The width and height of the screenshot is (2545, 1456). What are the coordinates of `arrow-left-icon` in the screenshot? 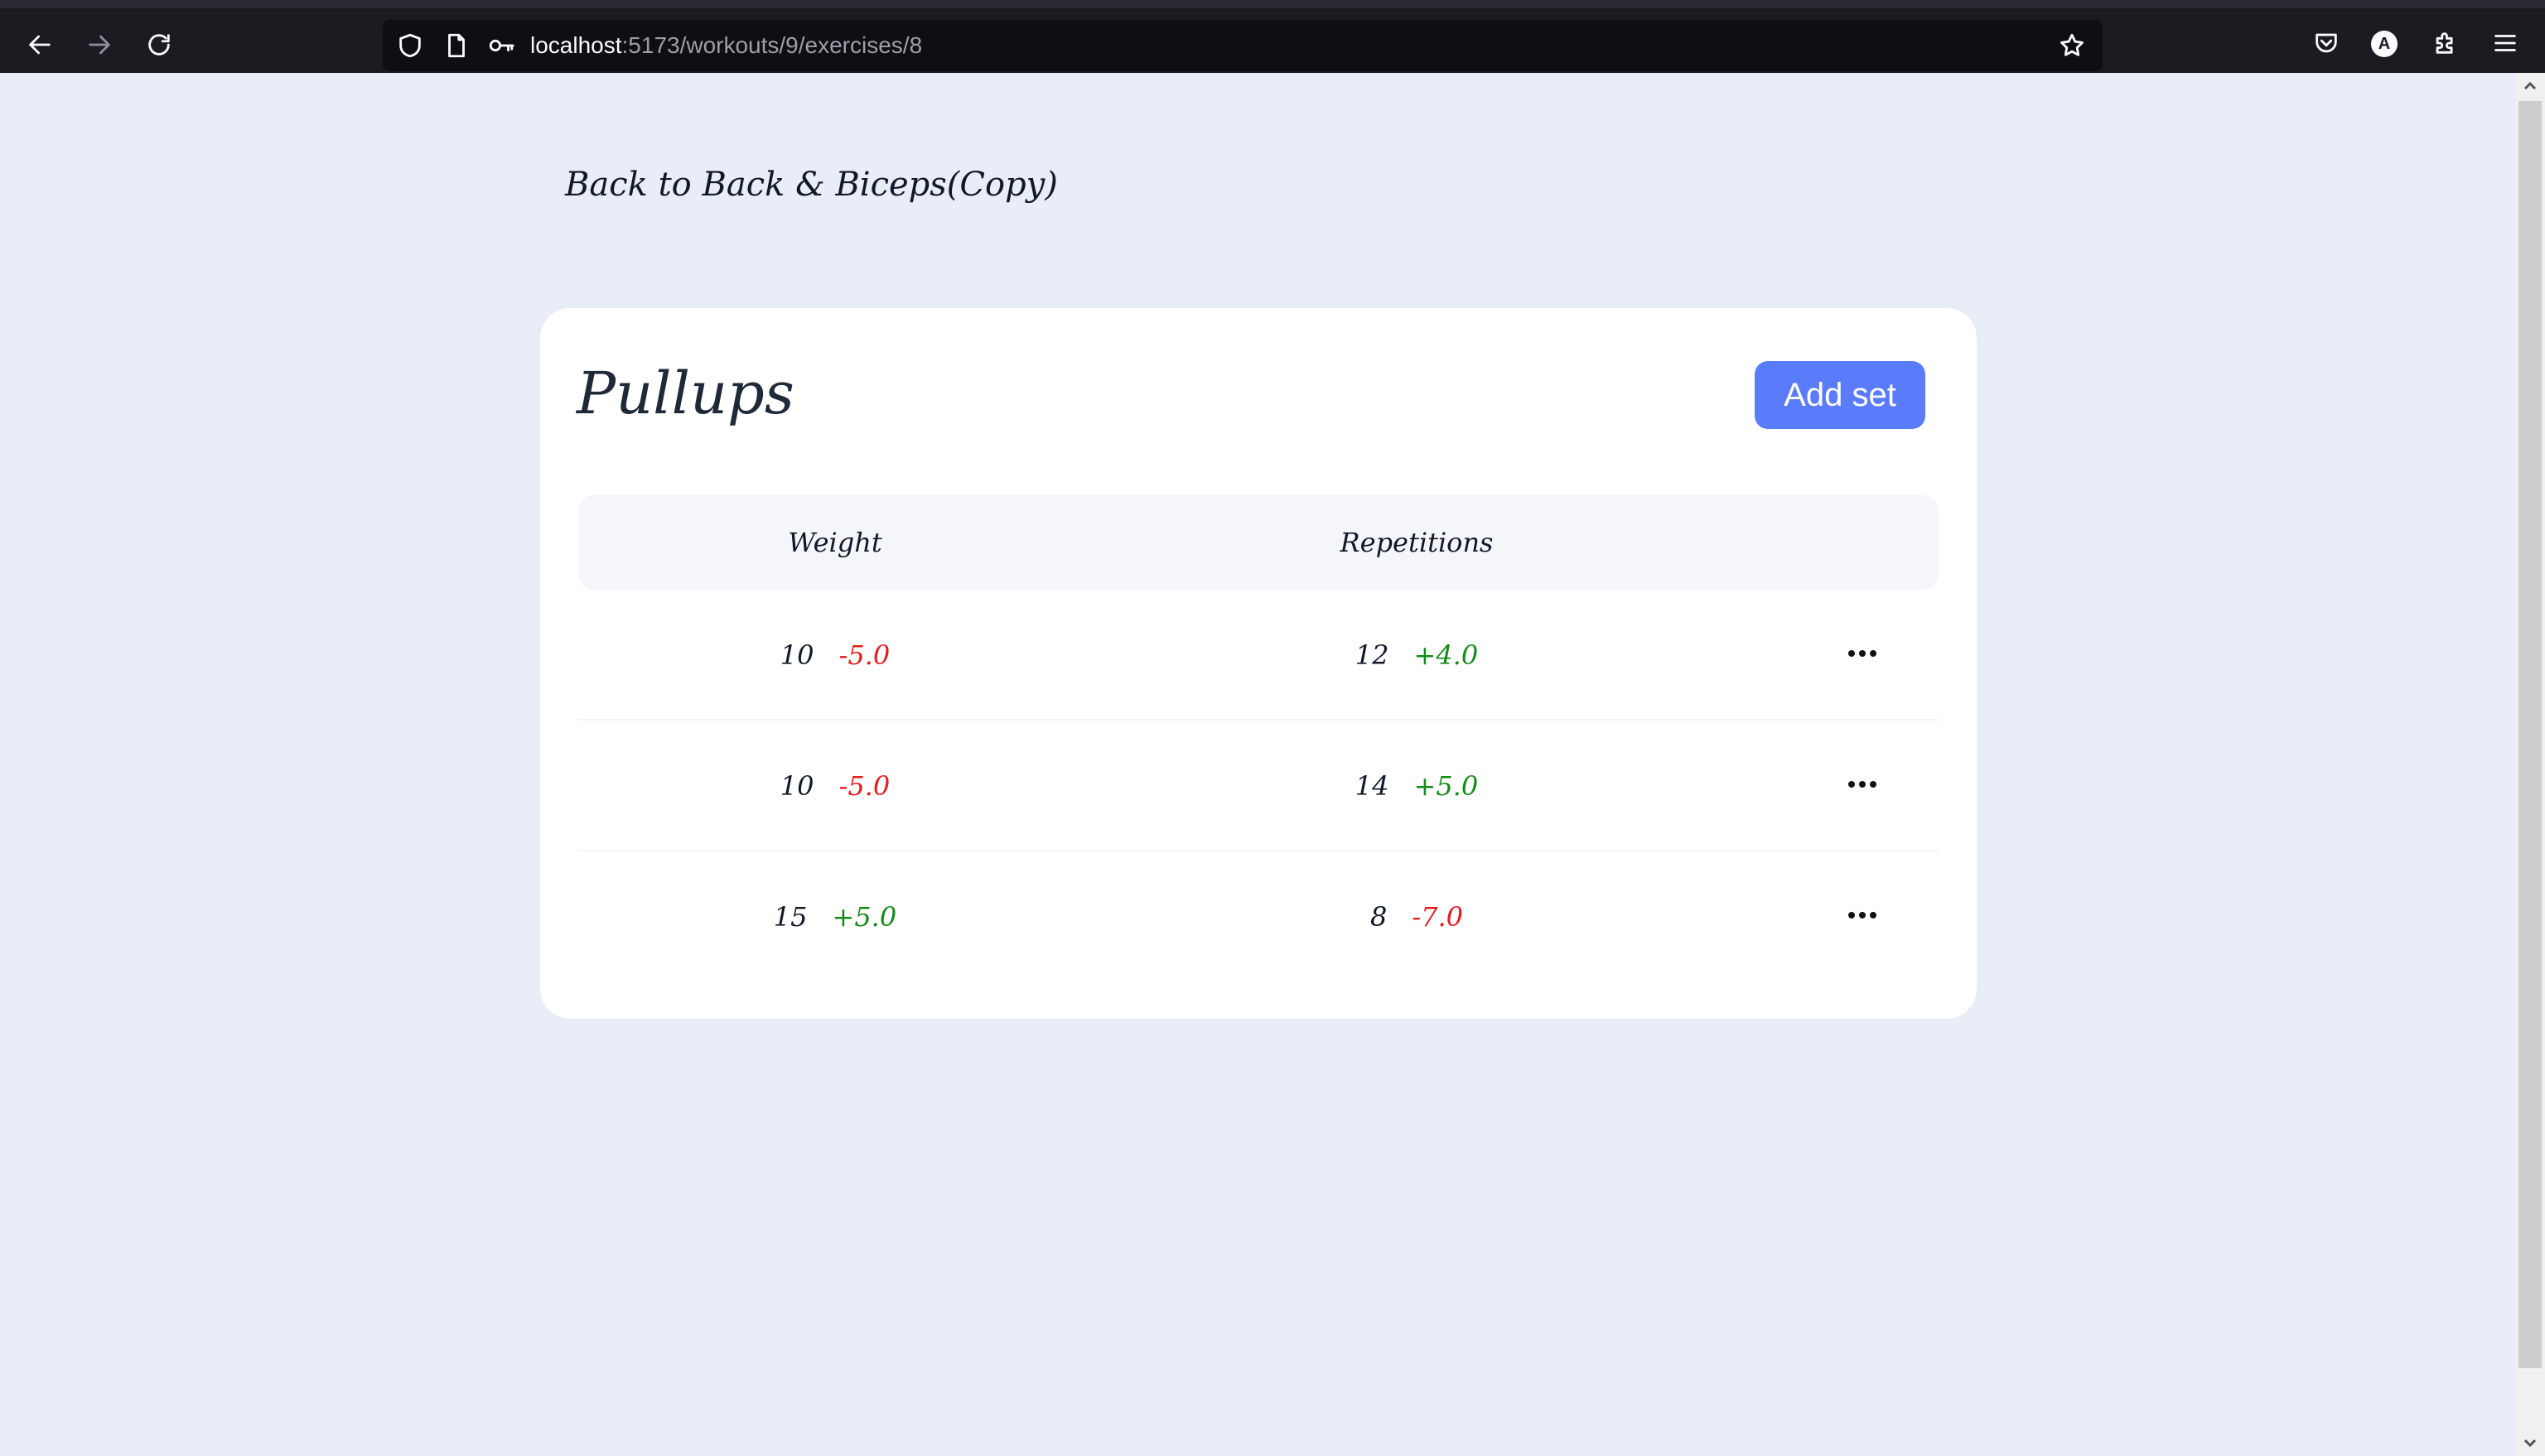 It's located at (40, 45).